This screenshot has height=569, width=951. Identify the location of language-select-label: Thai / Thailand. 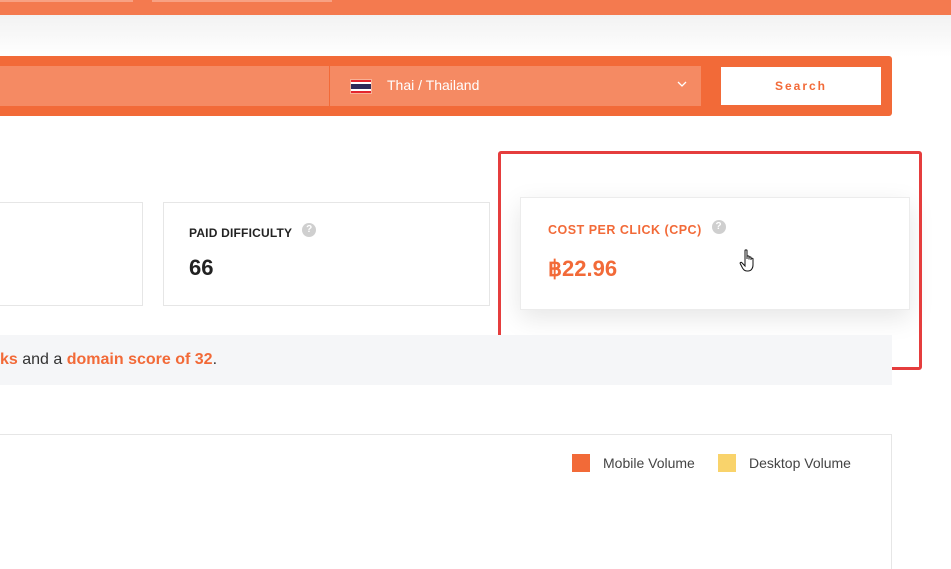
(433, 85).